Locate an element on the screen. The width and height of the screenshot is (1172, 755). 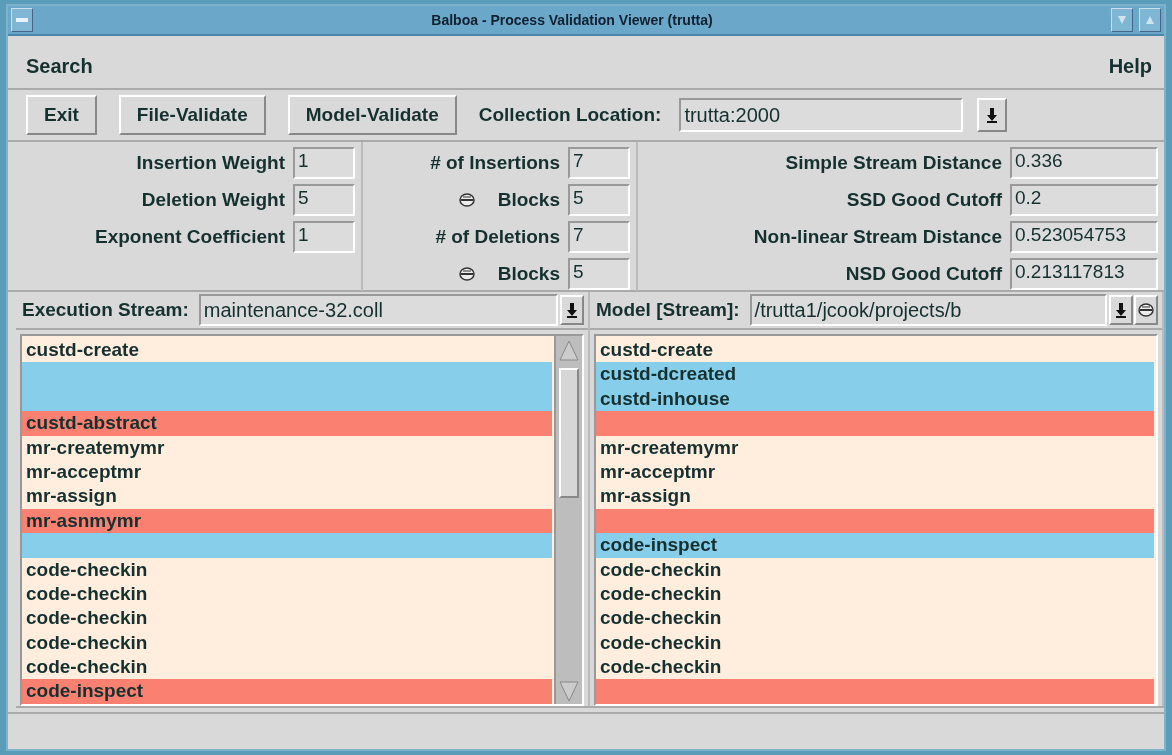
dash-icon is located at coordinates (22, 20).